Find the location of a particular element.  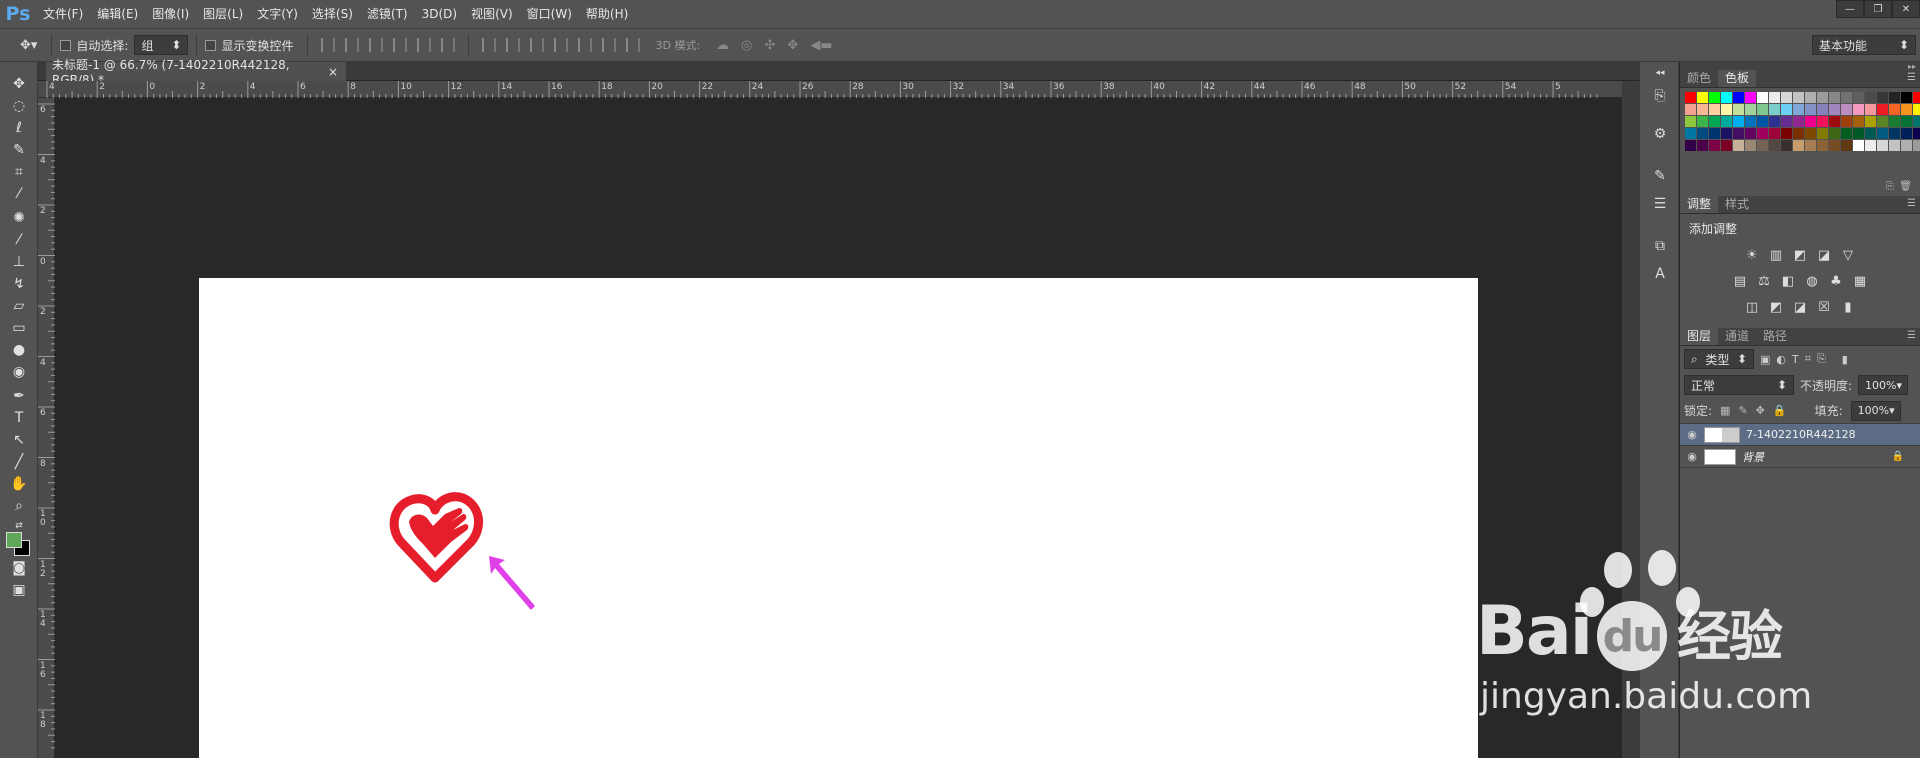

opacity-field: 100% ▾ is located at coordinates (1883, 385).